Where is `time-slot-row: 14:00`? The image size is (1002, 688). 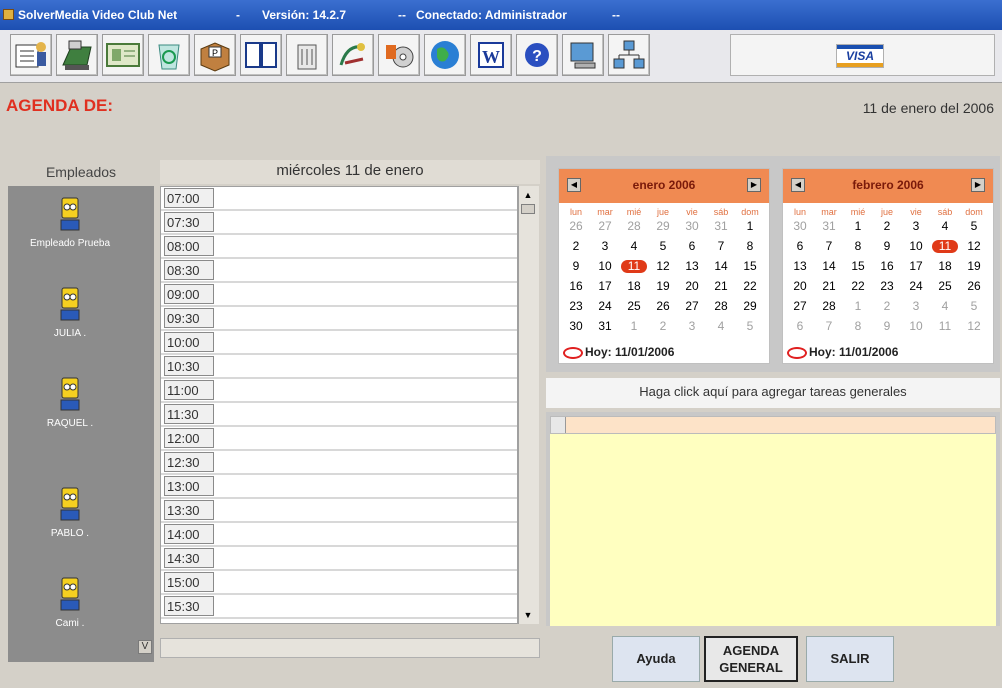 time-slot-row: 14:00 is located at coordinates (339, 535).